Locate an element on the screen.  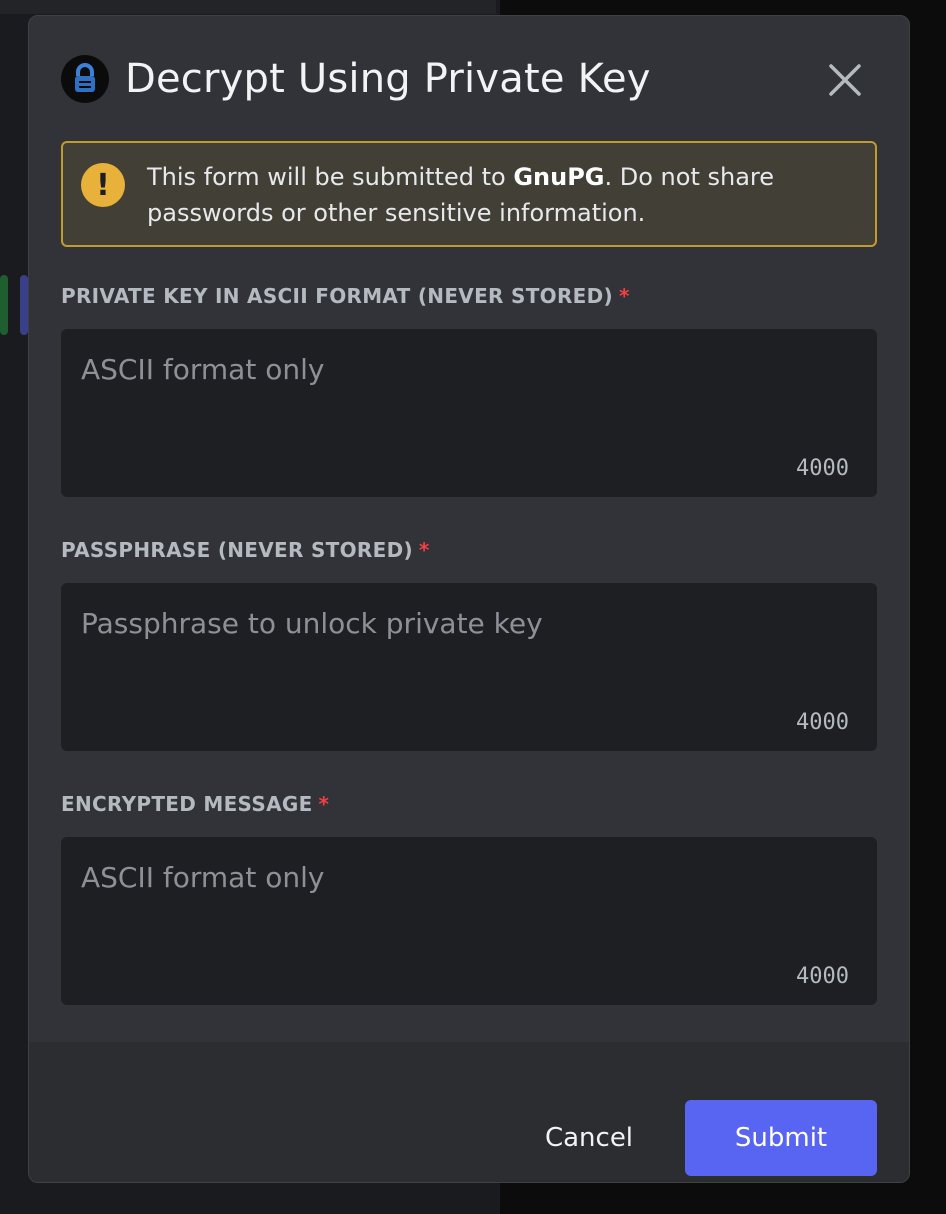
background-chip-green is located at coordinates (4, 305).